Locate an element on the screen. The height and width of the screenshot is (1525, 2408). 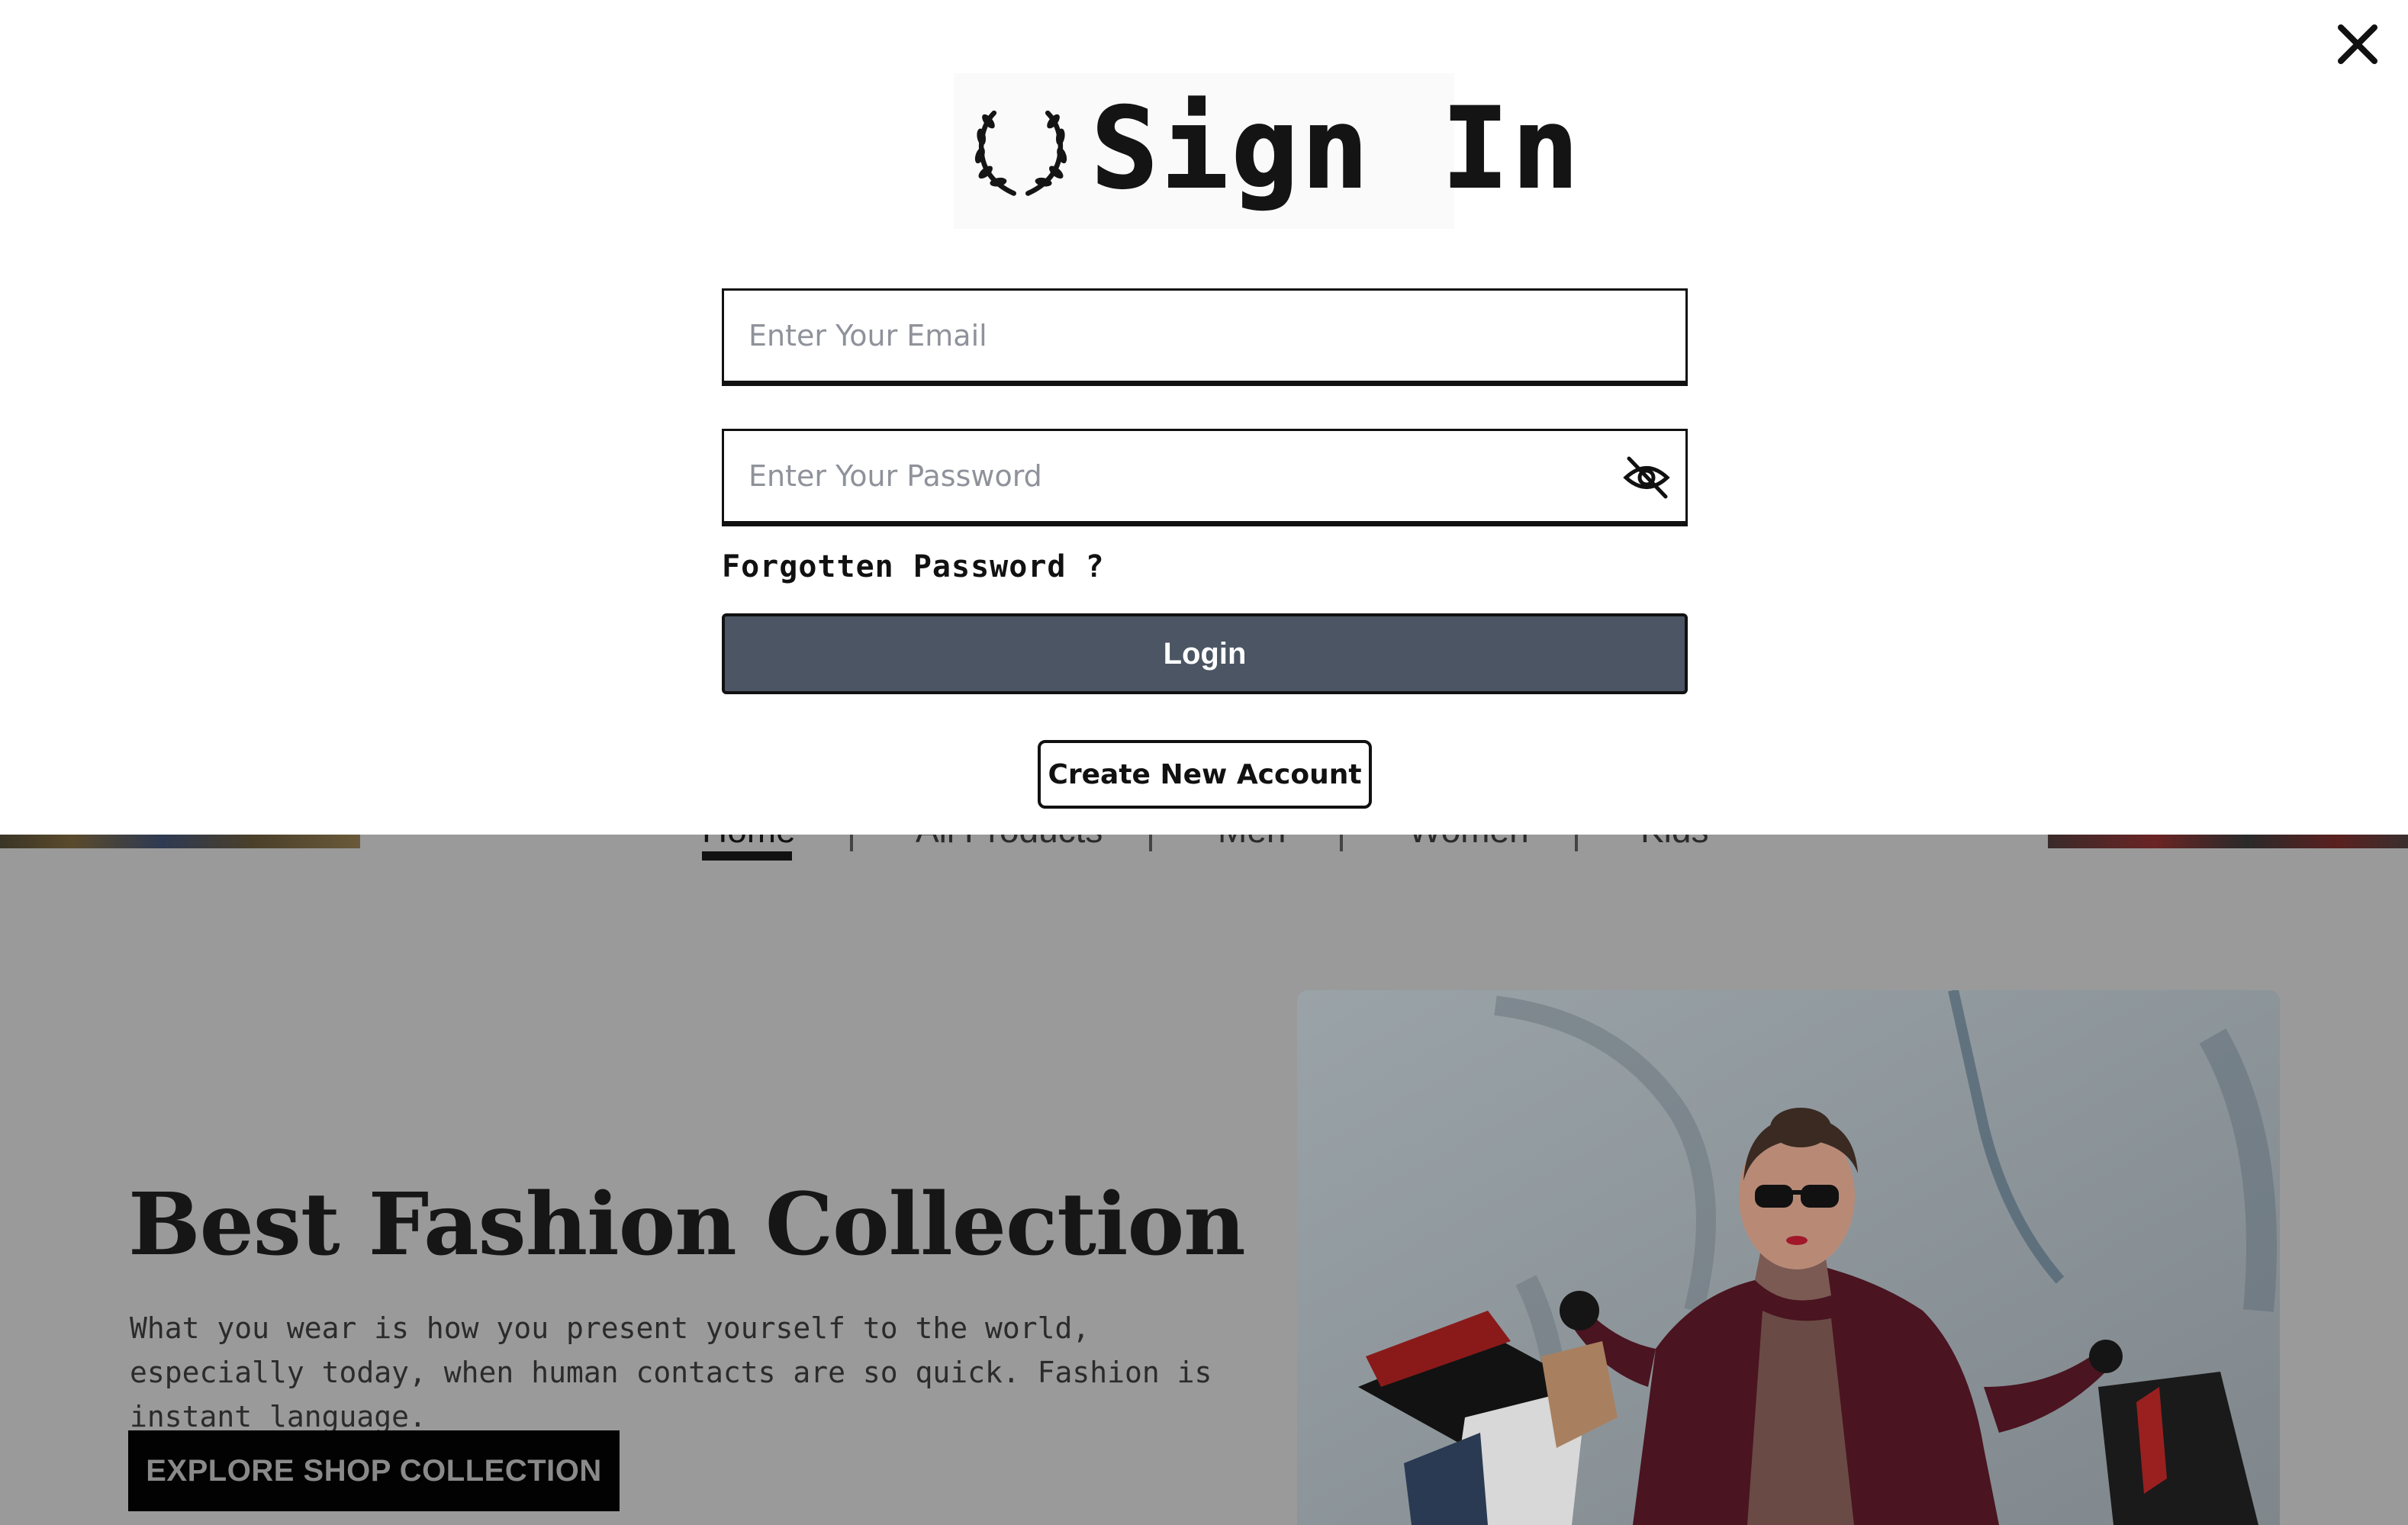
sign-in-title: Sign In is located at coordinates (1336, 148).